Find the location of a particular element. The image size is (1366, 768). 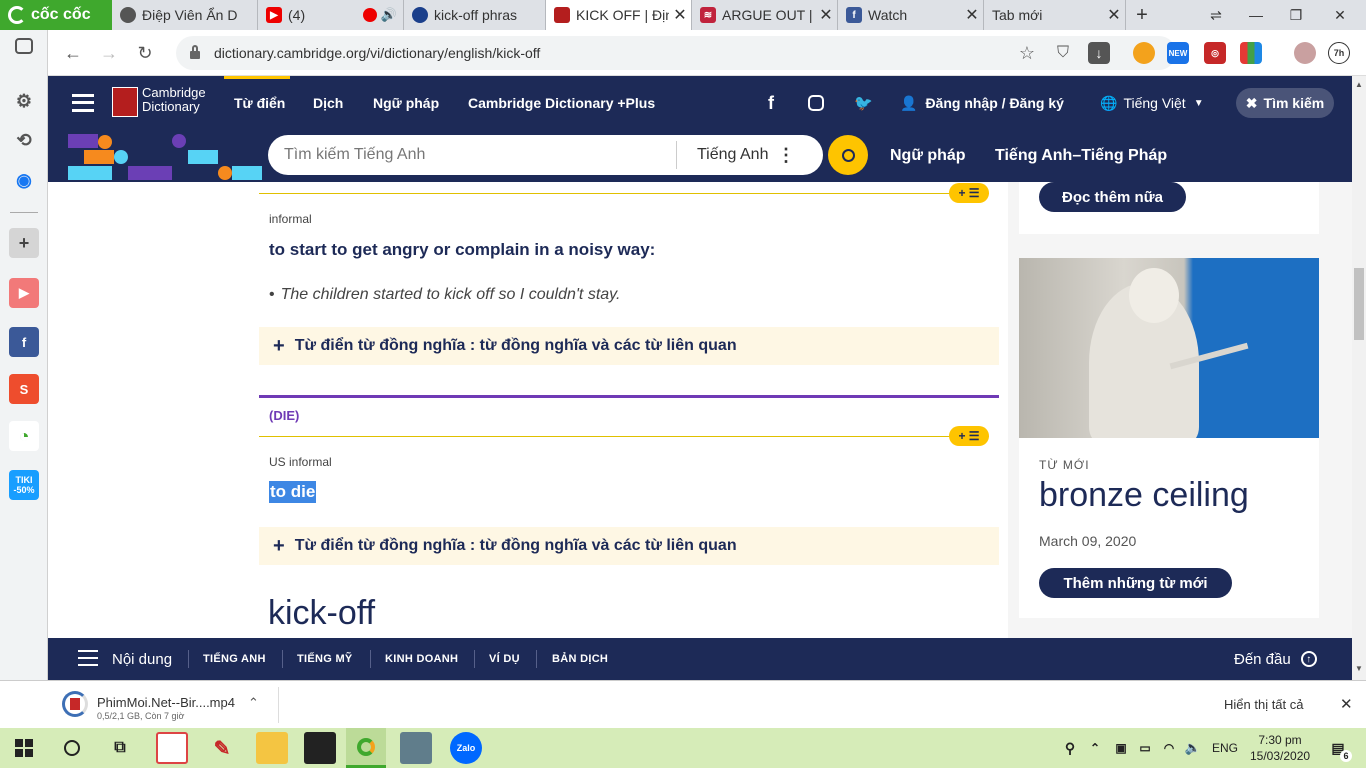

download-icon: ↓ is located at coordinates (1099, 53).